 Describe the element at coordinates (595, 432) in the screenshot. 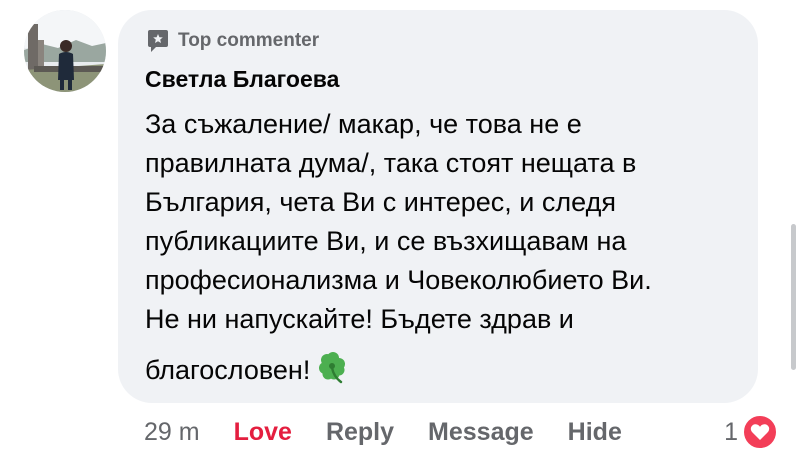

I see `hide-button: Hide` at that location.